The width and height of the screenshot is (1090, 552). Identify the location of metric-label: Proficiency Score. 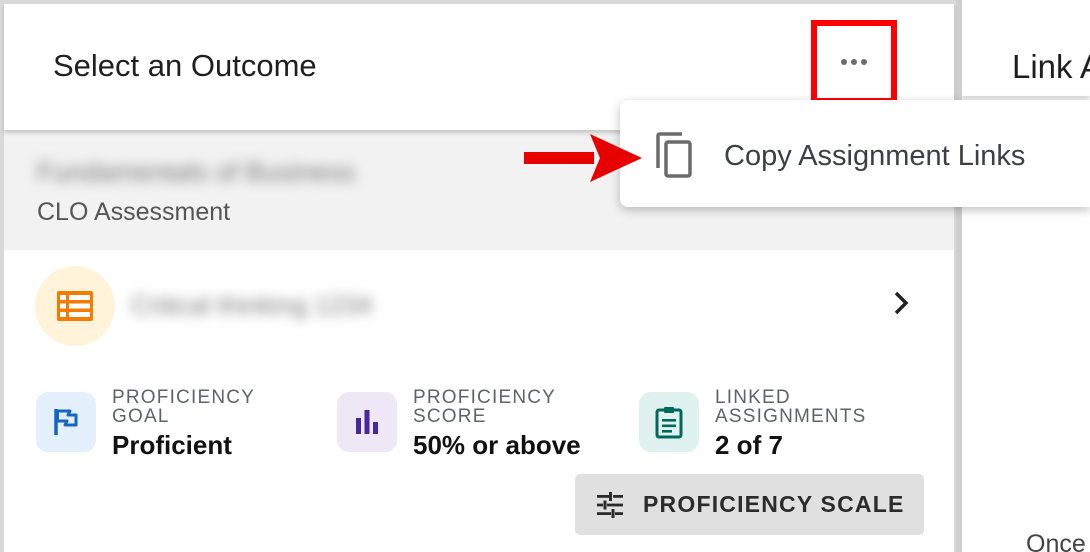
(484, 407).